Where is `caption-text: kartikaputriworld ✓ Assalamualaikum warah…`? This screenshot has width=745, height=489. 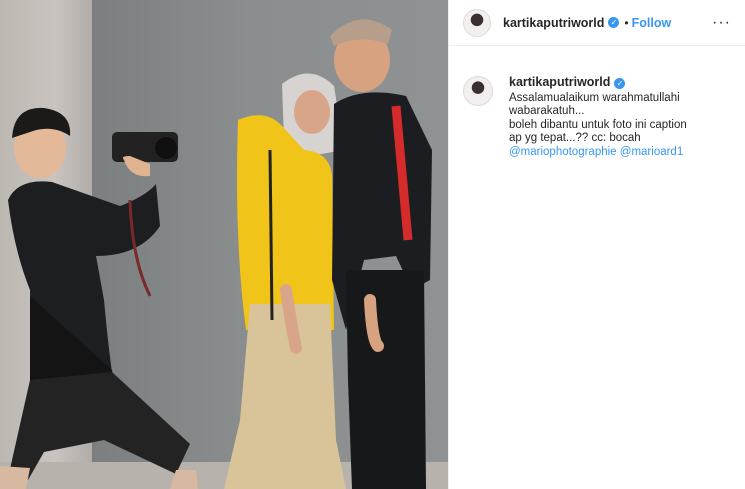 caption-text: kartikaputriworld ✓ Assalamualaikum warah… is located at coordinates (620, 117).